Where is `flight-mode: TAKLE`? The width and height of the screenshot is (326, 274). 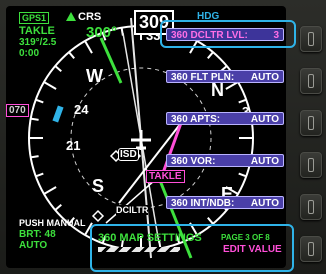
flight-mode: TAKLE is located at coordinates (37, 31).